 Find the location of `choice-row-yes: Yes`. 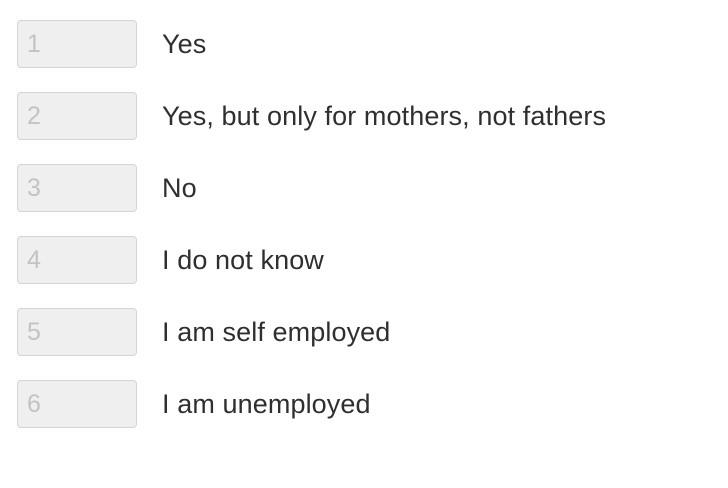

choice-row-yes: Yes is located at coordinates (362, 44).